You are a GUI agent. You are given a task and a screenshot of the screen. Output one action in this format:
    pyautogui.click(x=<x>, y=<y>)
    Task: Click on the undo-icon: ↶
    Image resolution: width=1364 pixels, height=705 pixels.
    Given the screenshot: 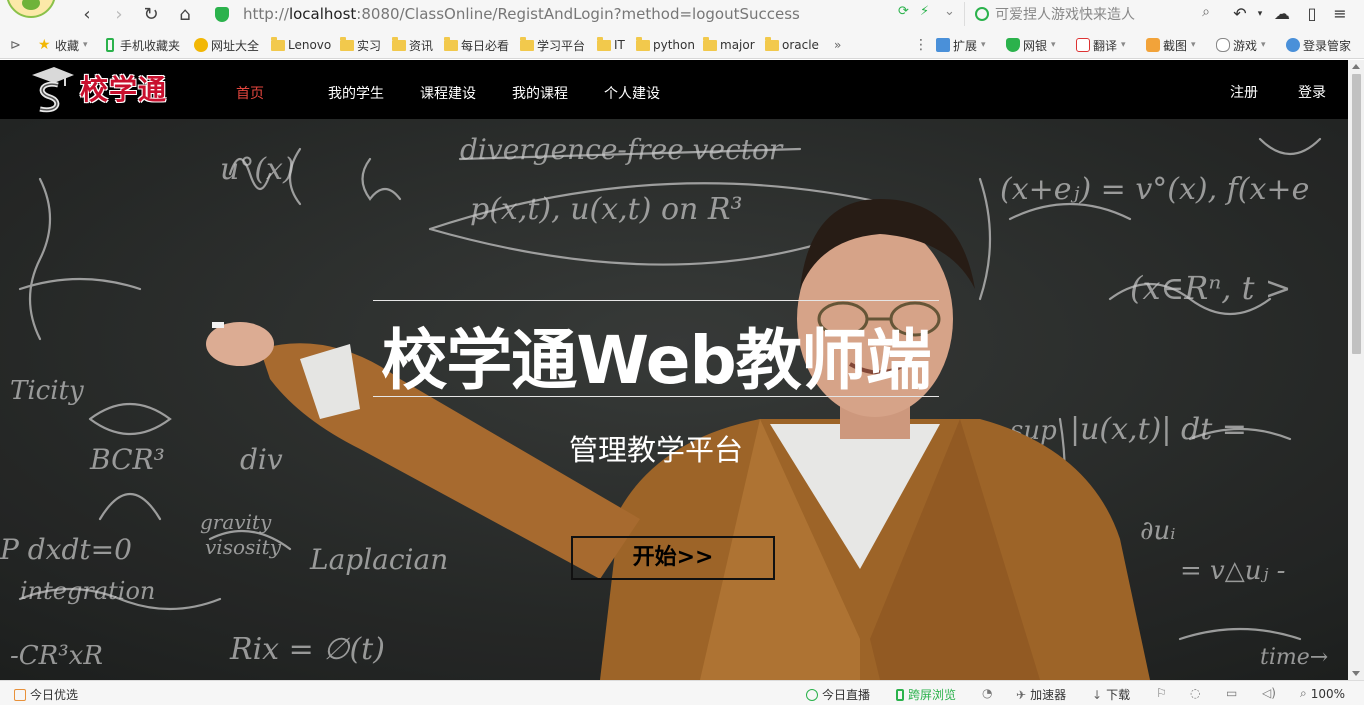 What is the action you would take?
    pyautogui.click(x=1240, y=14)
    